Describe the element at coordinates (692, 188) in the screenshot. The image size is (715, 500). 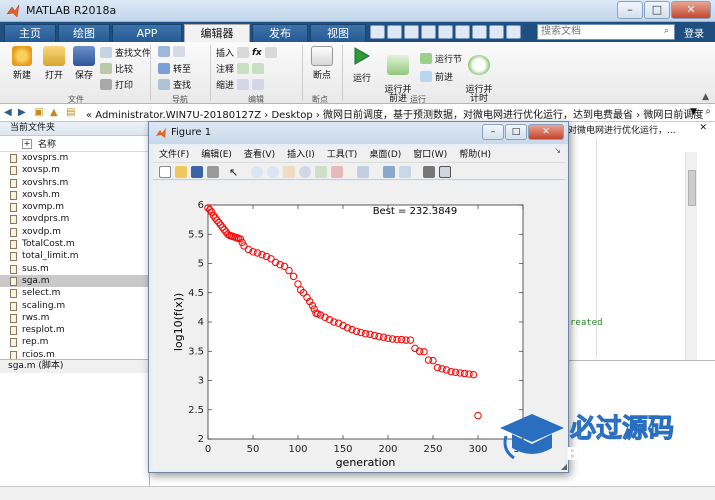
I see `scrollbar-thumb` at that location.